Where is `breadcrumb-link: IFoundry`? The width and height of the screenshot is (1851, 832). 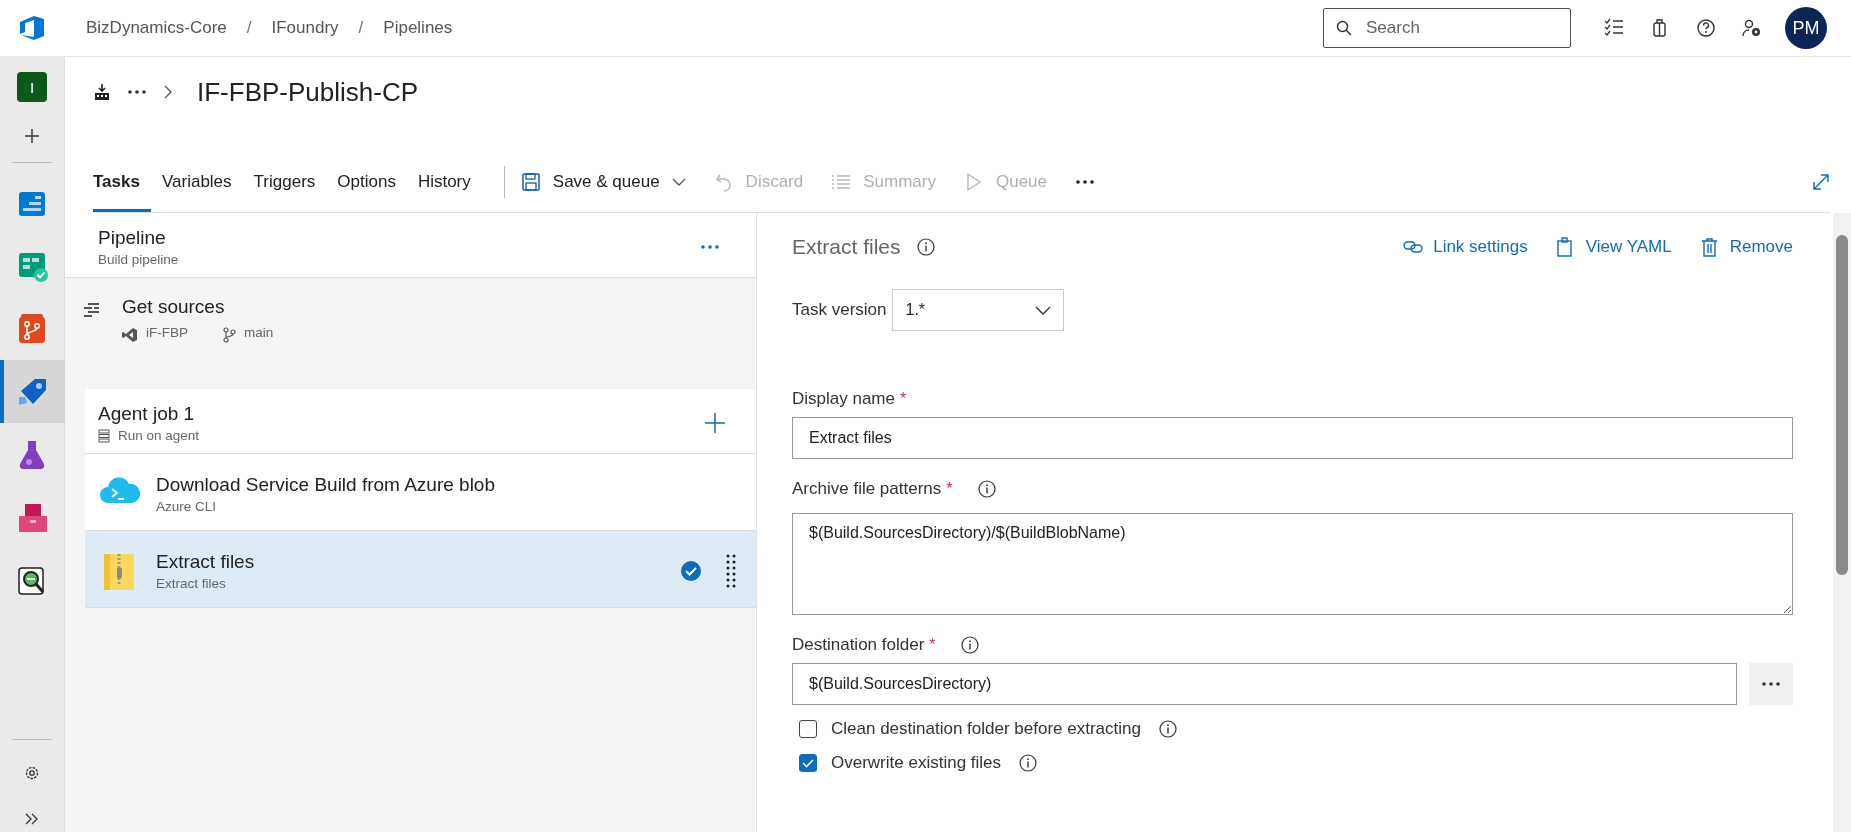 breadcrumb-link: IFoundry is located at coordinates (305, 28).